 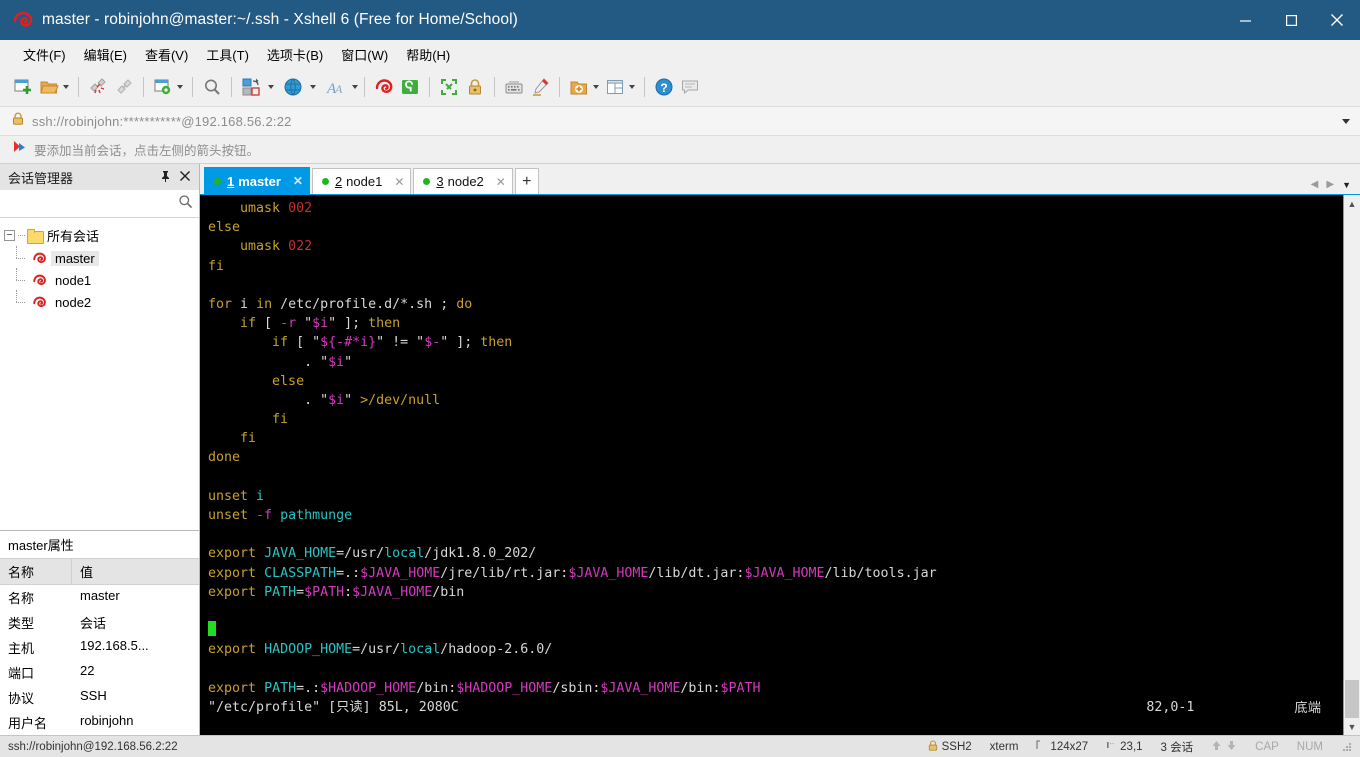 I want to click on xshell-button, so click(x=384, y=87).